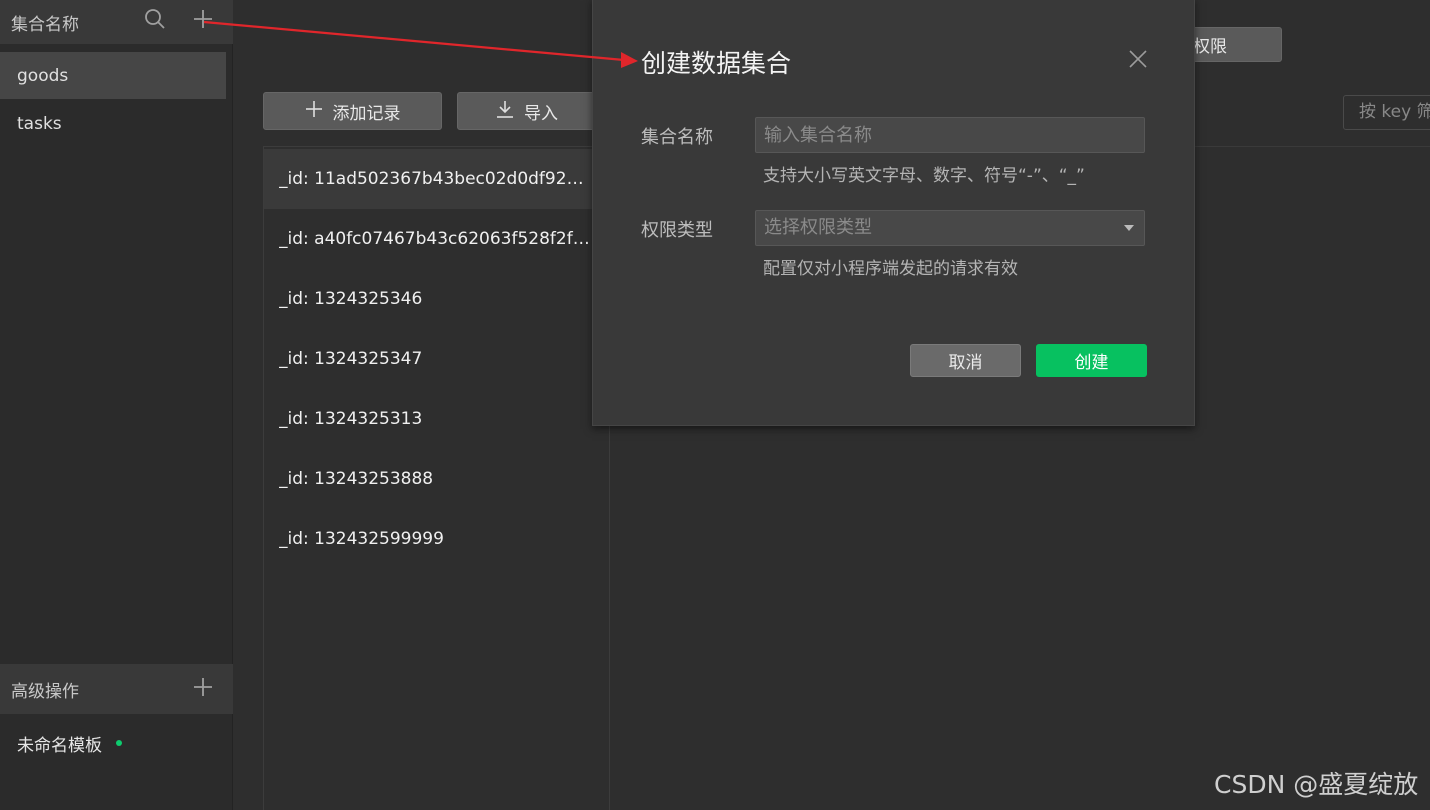 Image resolution: width=1430 pixels, height=810 pixels. Describe the element at coordinates (436, 299) in the screenshot. I see `record-row: _id: 1324325346` at that location.